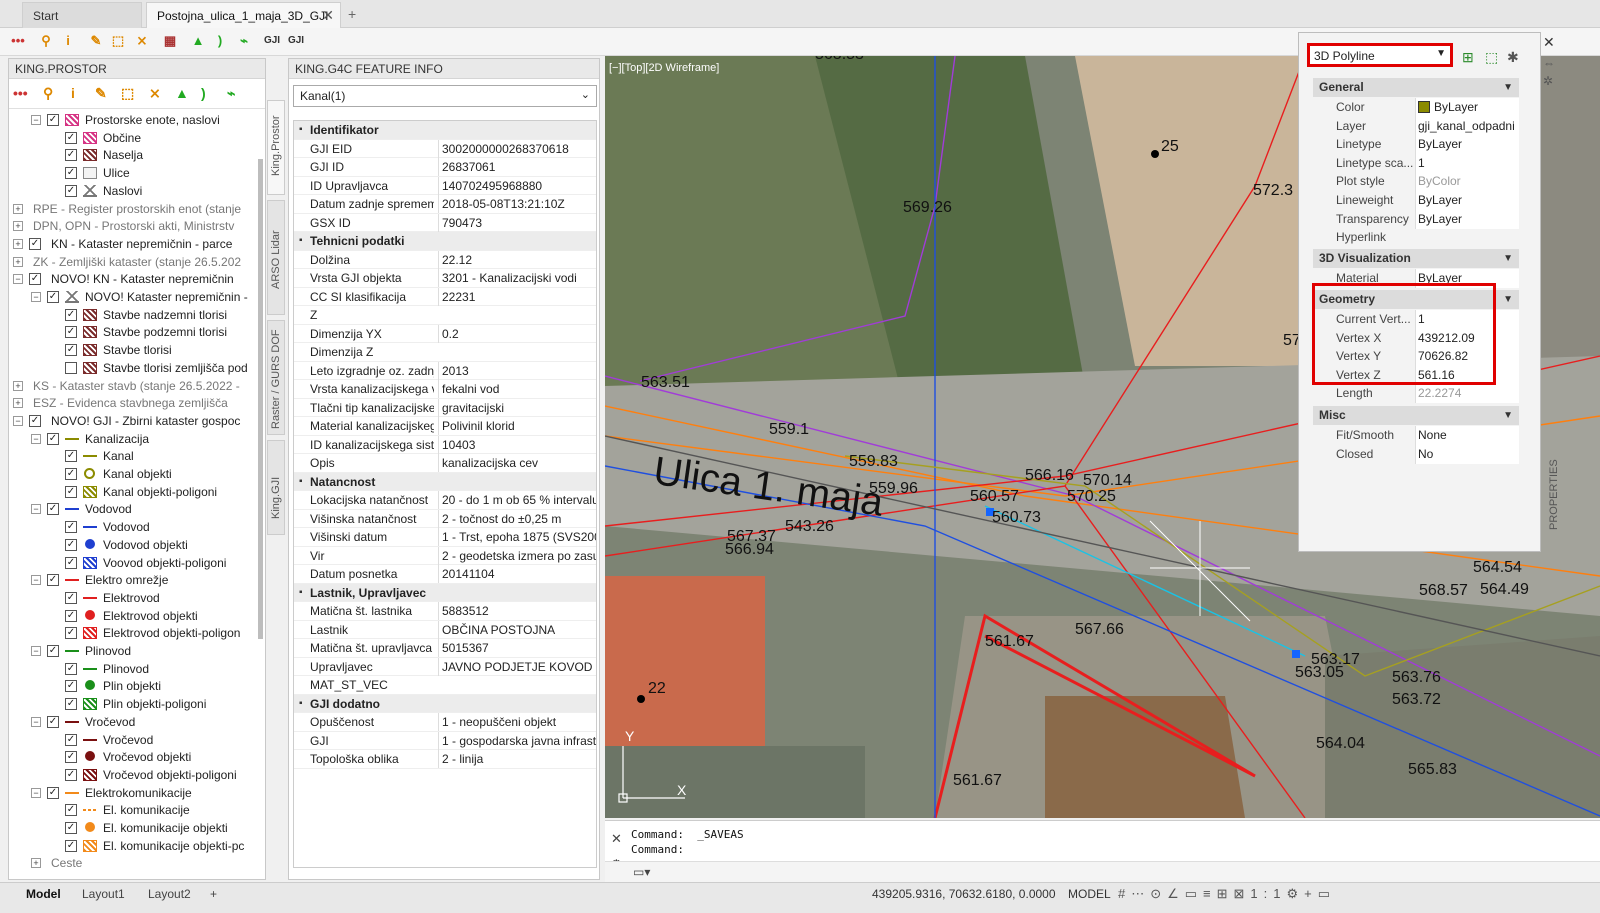  What do you see at coordinates (328, 15) in the screenshot?
I see `close-tab-icon: ✕` at bounding box center [328, 15].